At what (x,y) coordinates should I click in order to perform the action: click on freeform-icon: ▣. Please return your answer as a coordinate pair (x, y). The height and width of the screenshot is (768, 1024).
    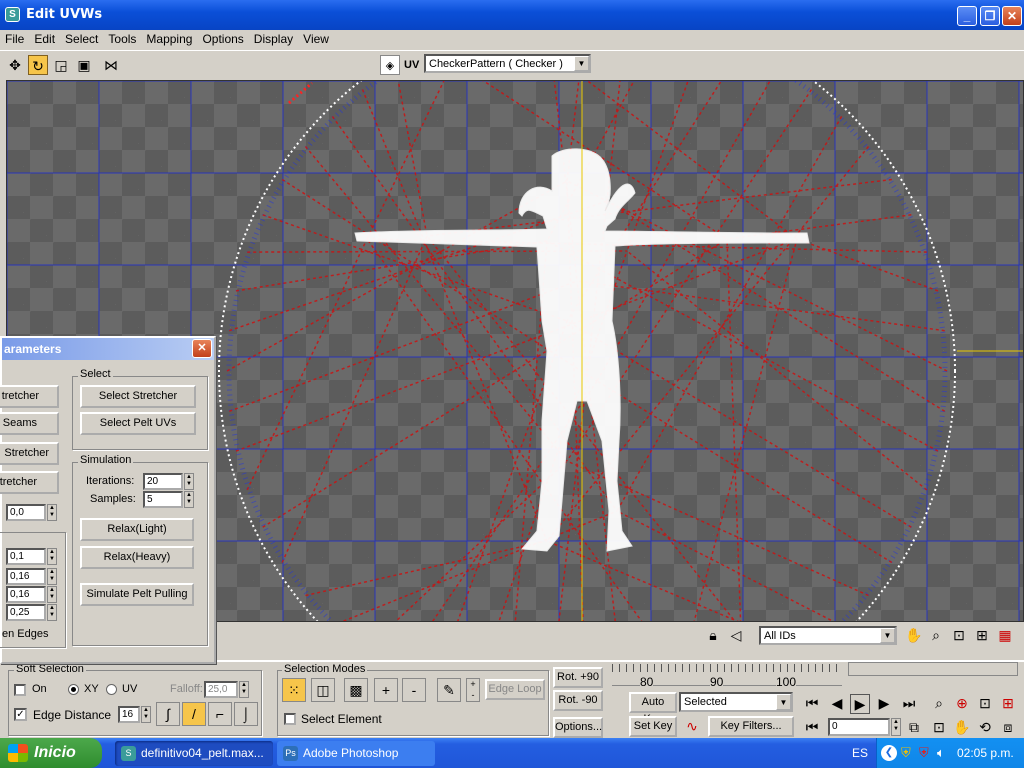
    Looking at the image, I should click on (84, 65).